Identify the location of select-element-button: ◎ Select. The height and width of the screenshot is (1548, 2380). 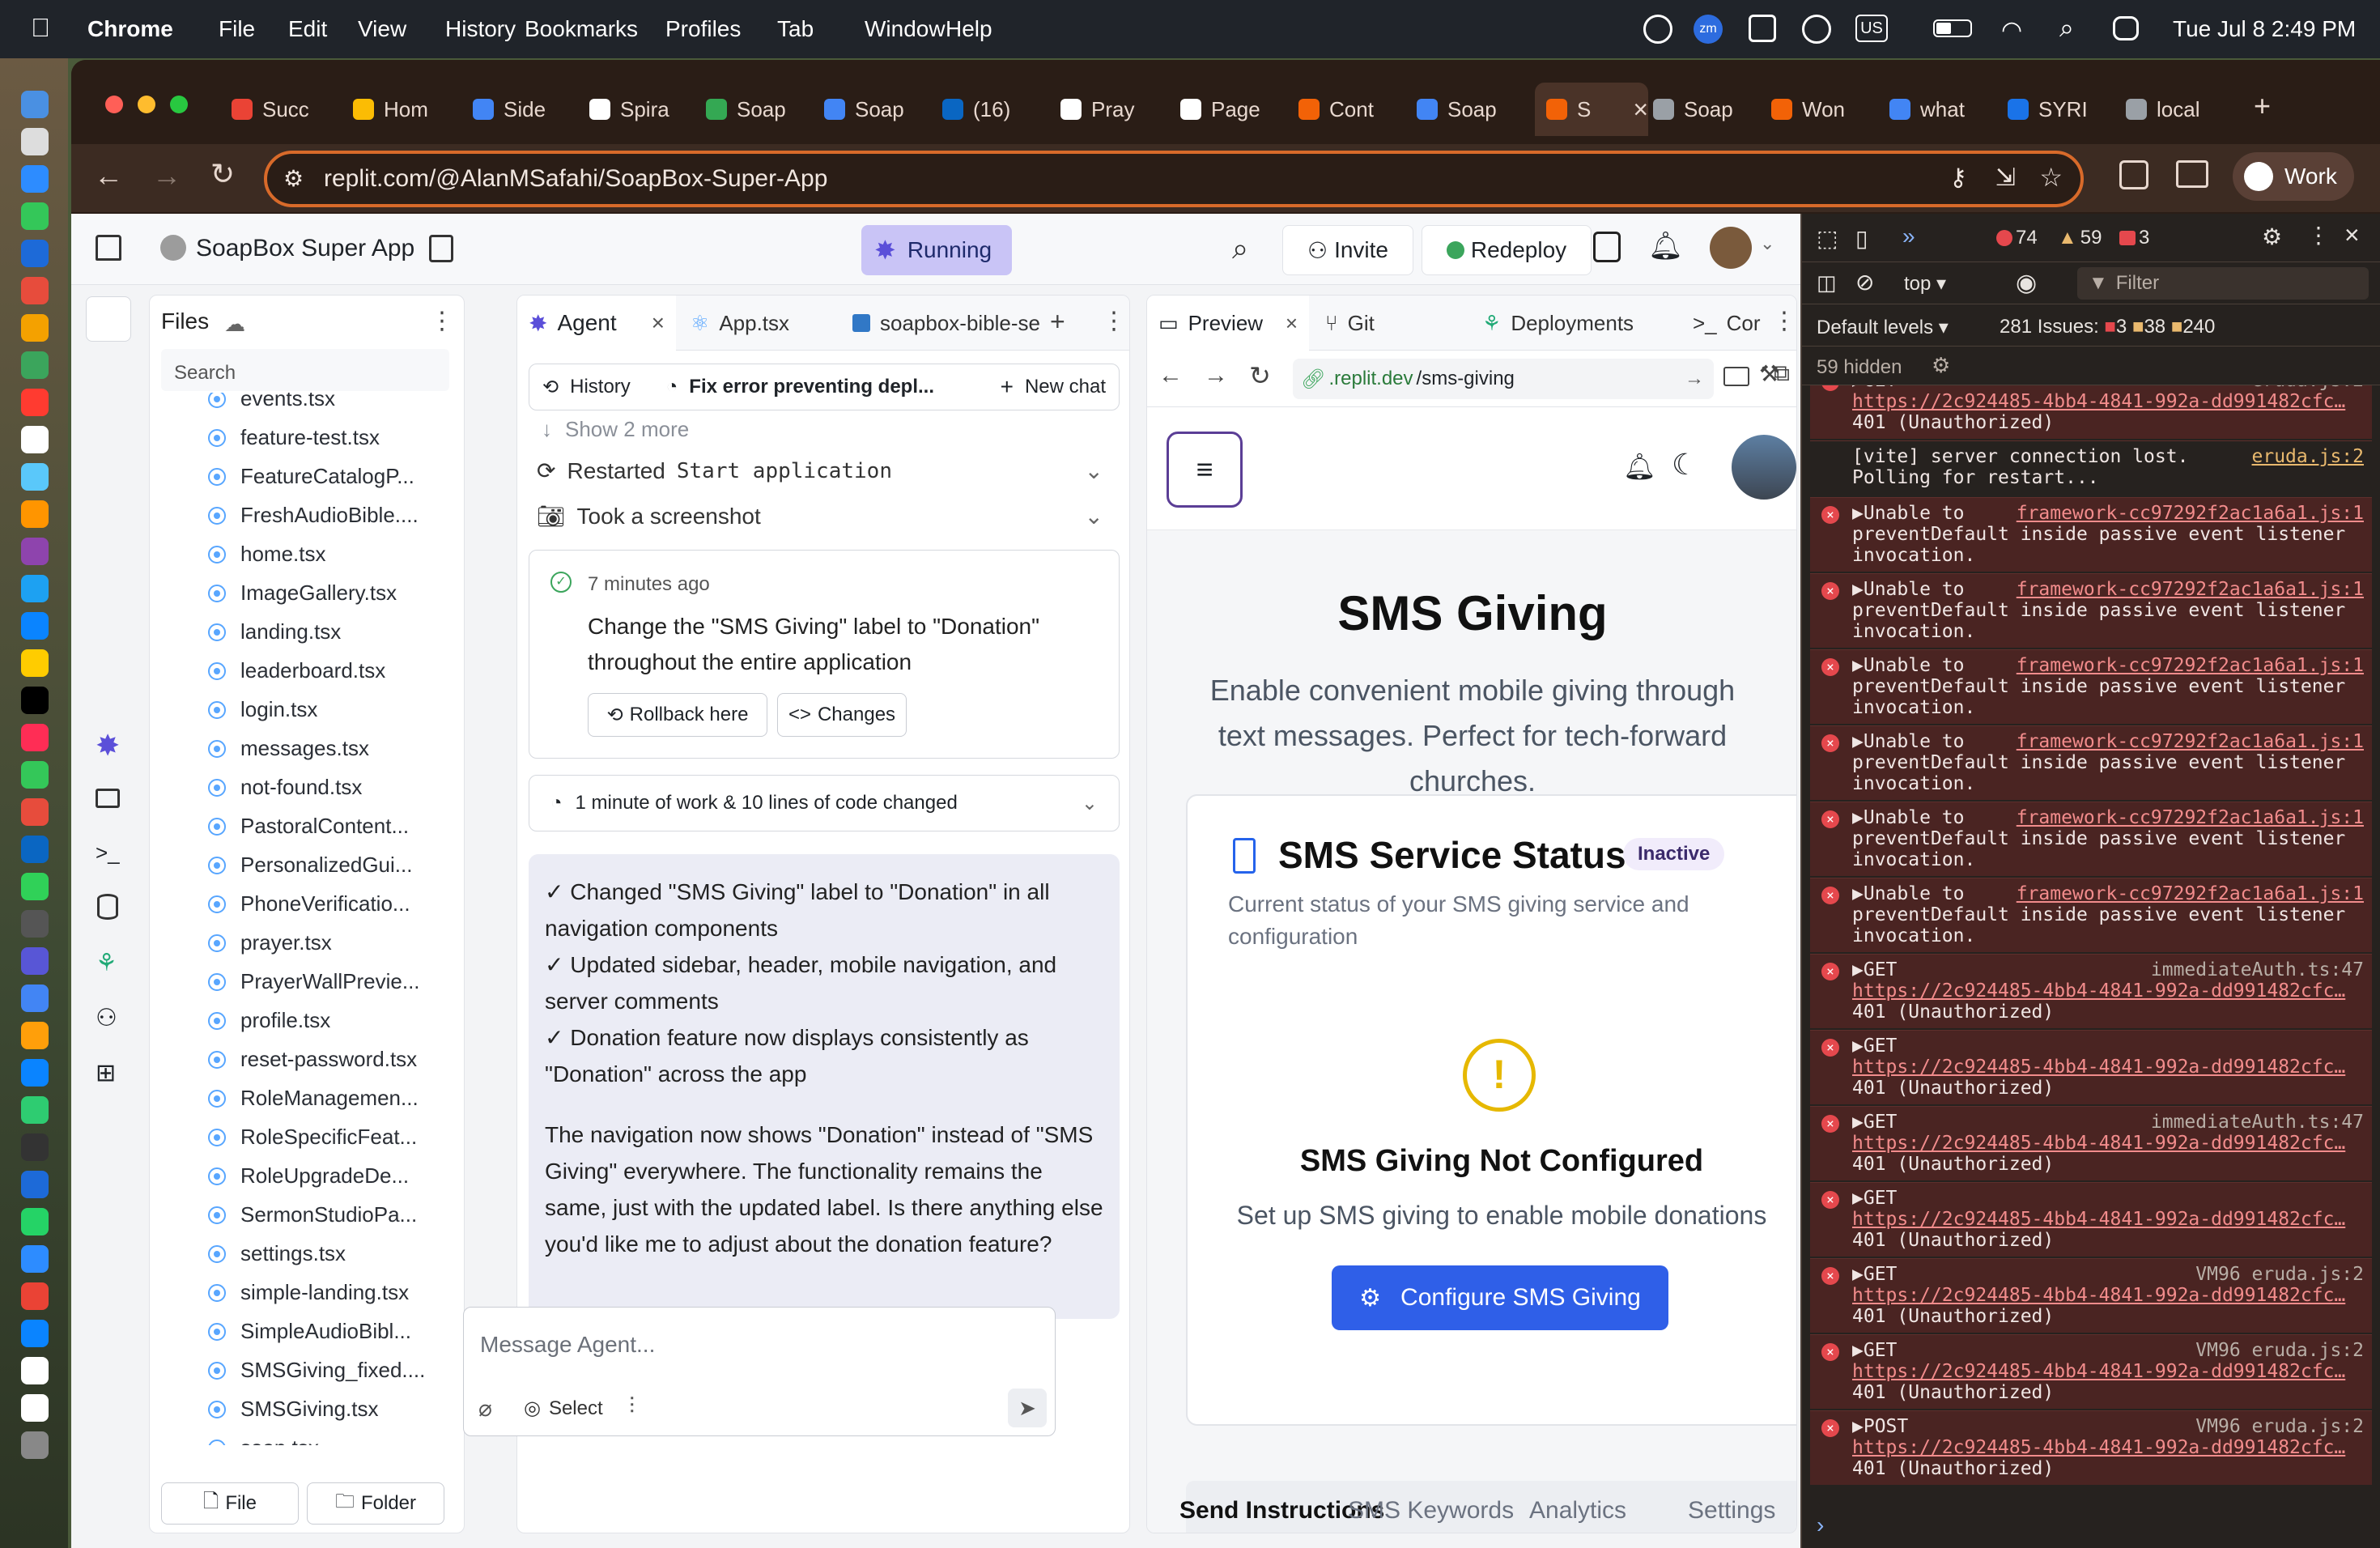
(563, 1408).